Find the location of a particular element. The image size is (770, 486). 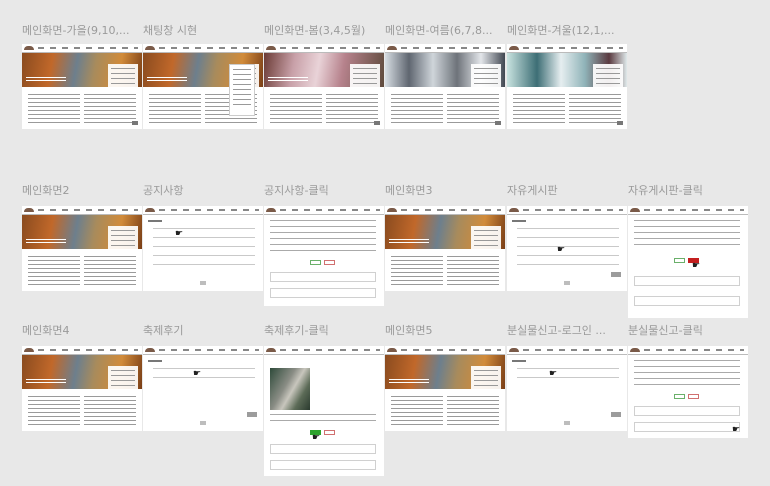

like-button is located at coordinates (315, 262).